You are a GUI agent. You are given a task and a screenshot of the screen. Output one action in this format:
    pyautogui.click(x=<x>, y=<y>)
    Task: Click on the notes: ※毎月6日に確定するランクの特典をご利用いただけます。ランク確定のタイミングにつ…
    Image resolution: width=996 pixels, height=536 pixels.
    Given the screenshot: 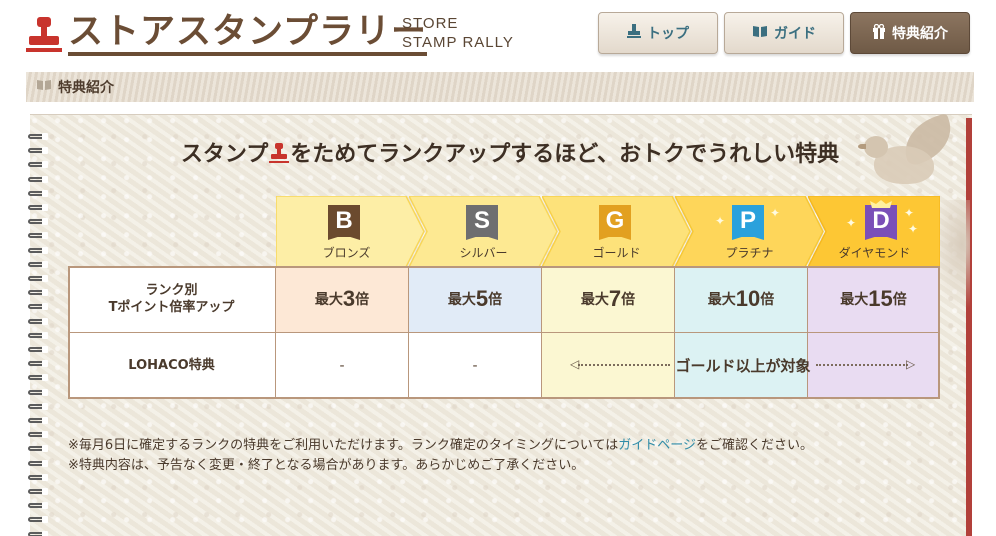 What is the action you would take?
    pyautogui.click(x=440, y=456)
    